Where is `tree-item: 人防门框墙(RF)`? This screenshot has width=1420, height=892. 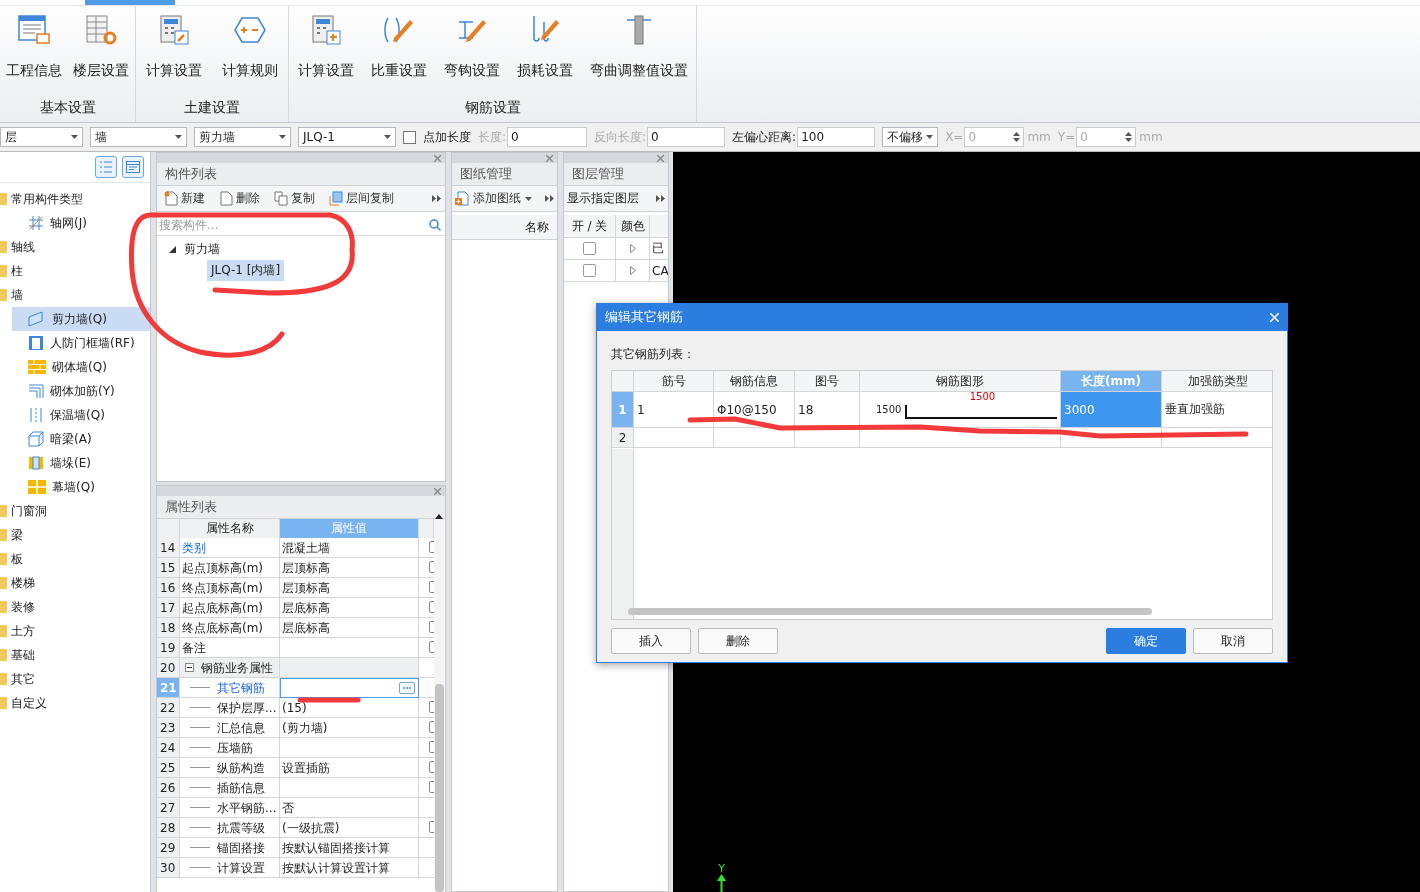
tree-item: 人防门框墙(RF) is located at coordinates (81, 343).